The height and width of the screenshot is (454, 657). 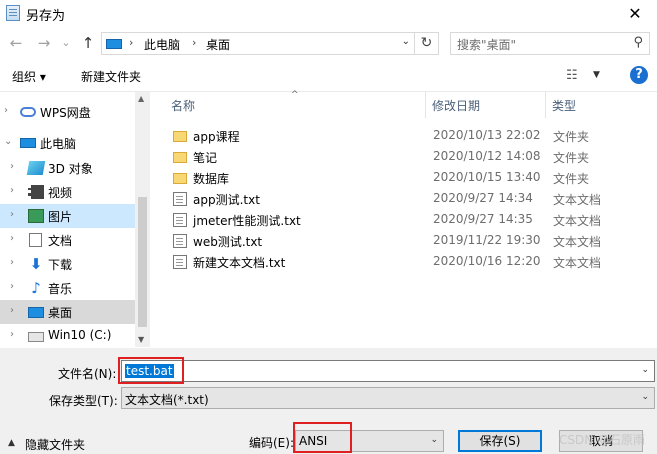 What do you see at coordinates (270, 43) in the screenshot?
I see `address-bar: › 此电脑 › 桌面 ⌄ ↻` at bounding box center [270, 43].